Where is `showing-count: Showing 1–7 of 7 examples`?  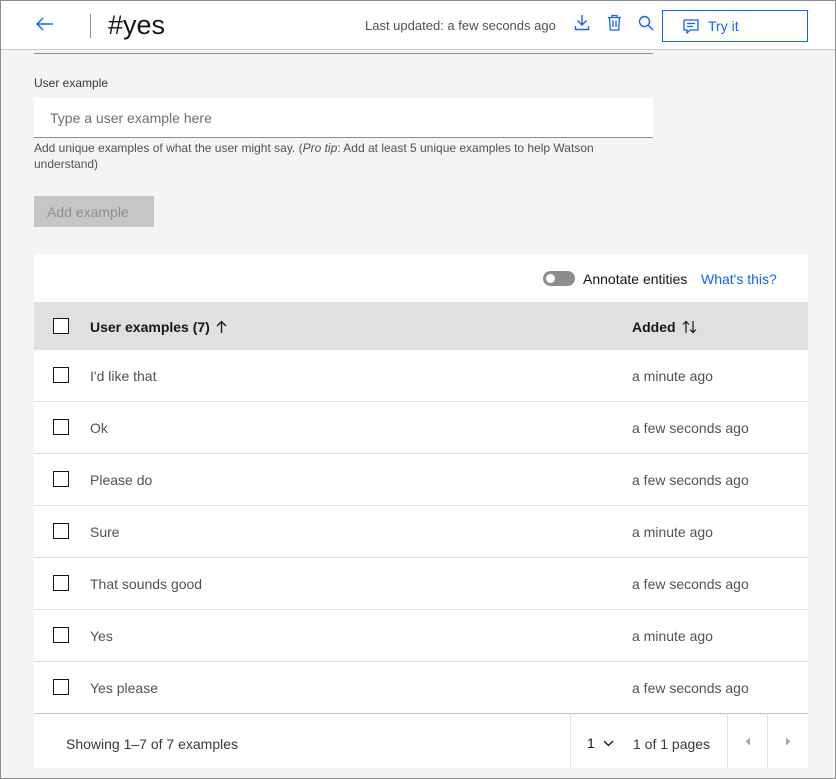
showing-count: Showing 1–7 of 7 examples is located at coordinates (152, 744).